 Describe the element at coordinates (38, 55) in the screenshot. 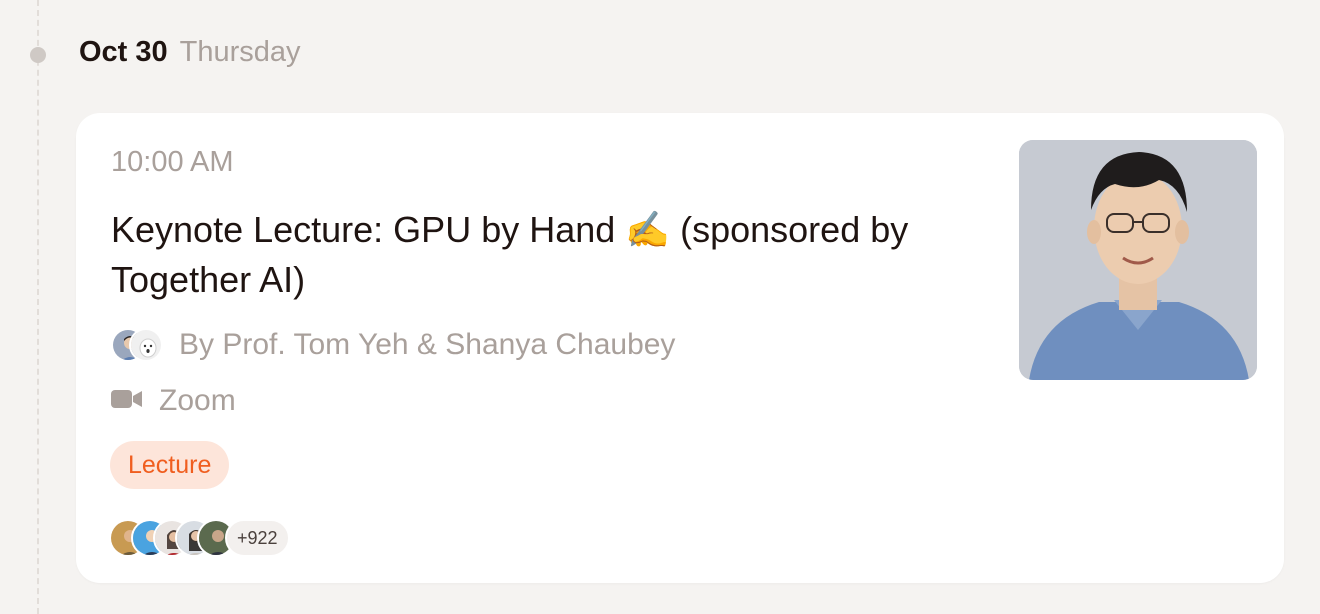

I see `timeline-dot-icon` at that location.